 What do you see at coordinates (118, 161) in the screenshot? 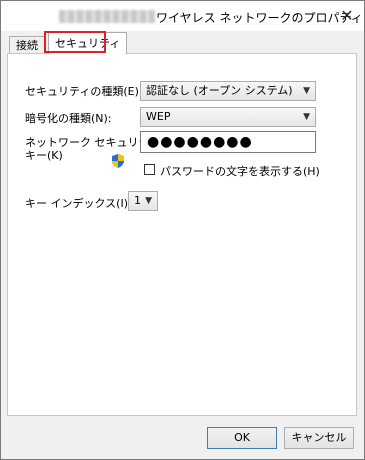
I see `shield-icon` at bounding box center [118, 161].